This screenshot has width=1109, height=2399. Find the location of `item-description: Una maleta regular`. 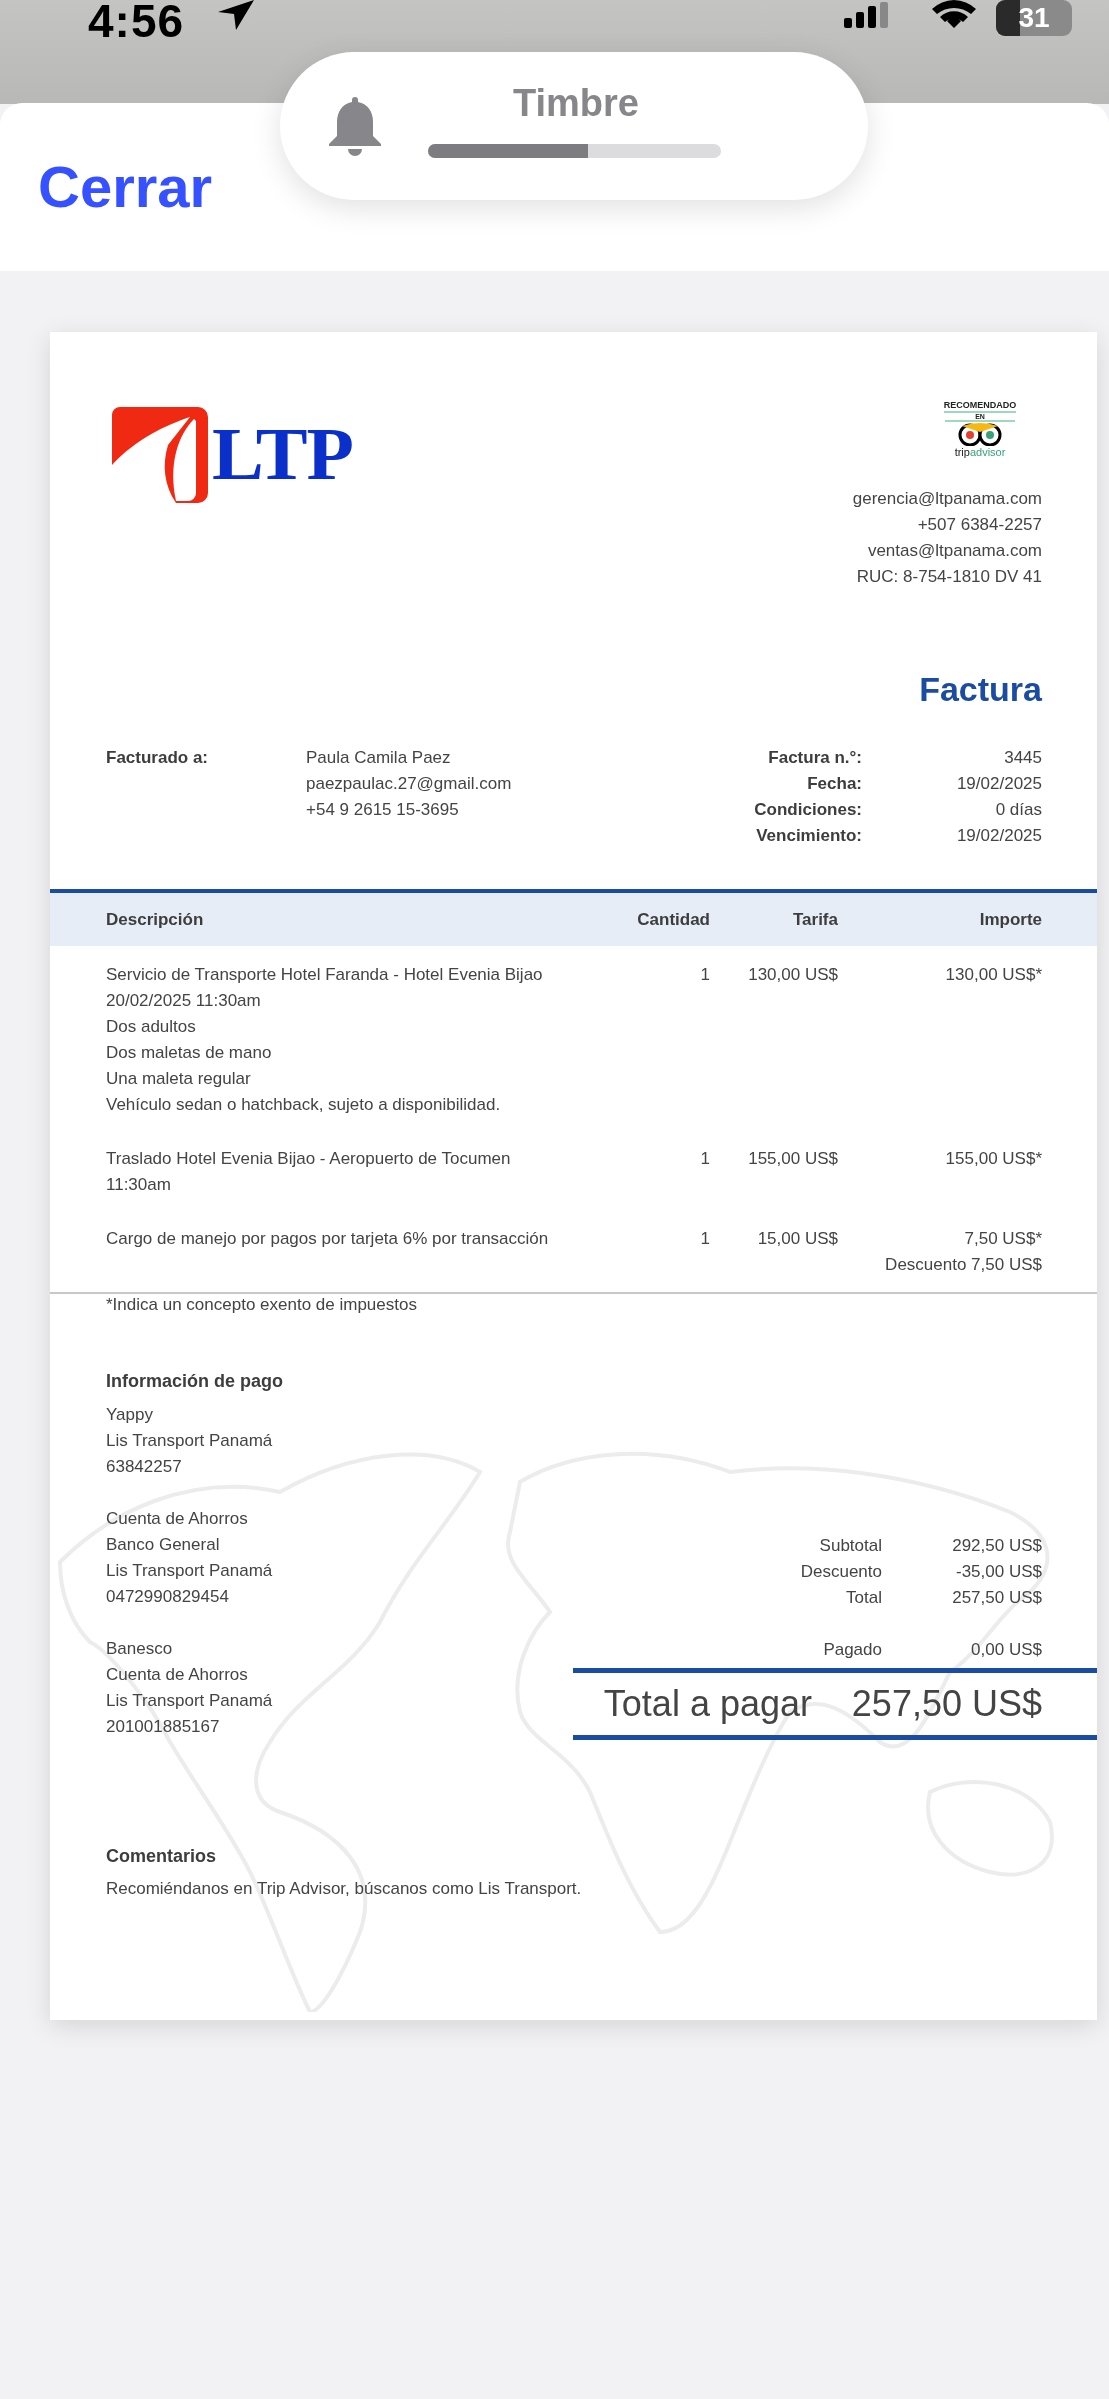

item-description: Una maleta regular is located at coordinates (179, 1079).